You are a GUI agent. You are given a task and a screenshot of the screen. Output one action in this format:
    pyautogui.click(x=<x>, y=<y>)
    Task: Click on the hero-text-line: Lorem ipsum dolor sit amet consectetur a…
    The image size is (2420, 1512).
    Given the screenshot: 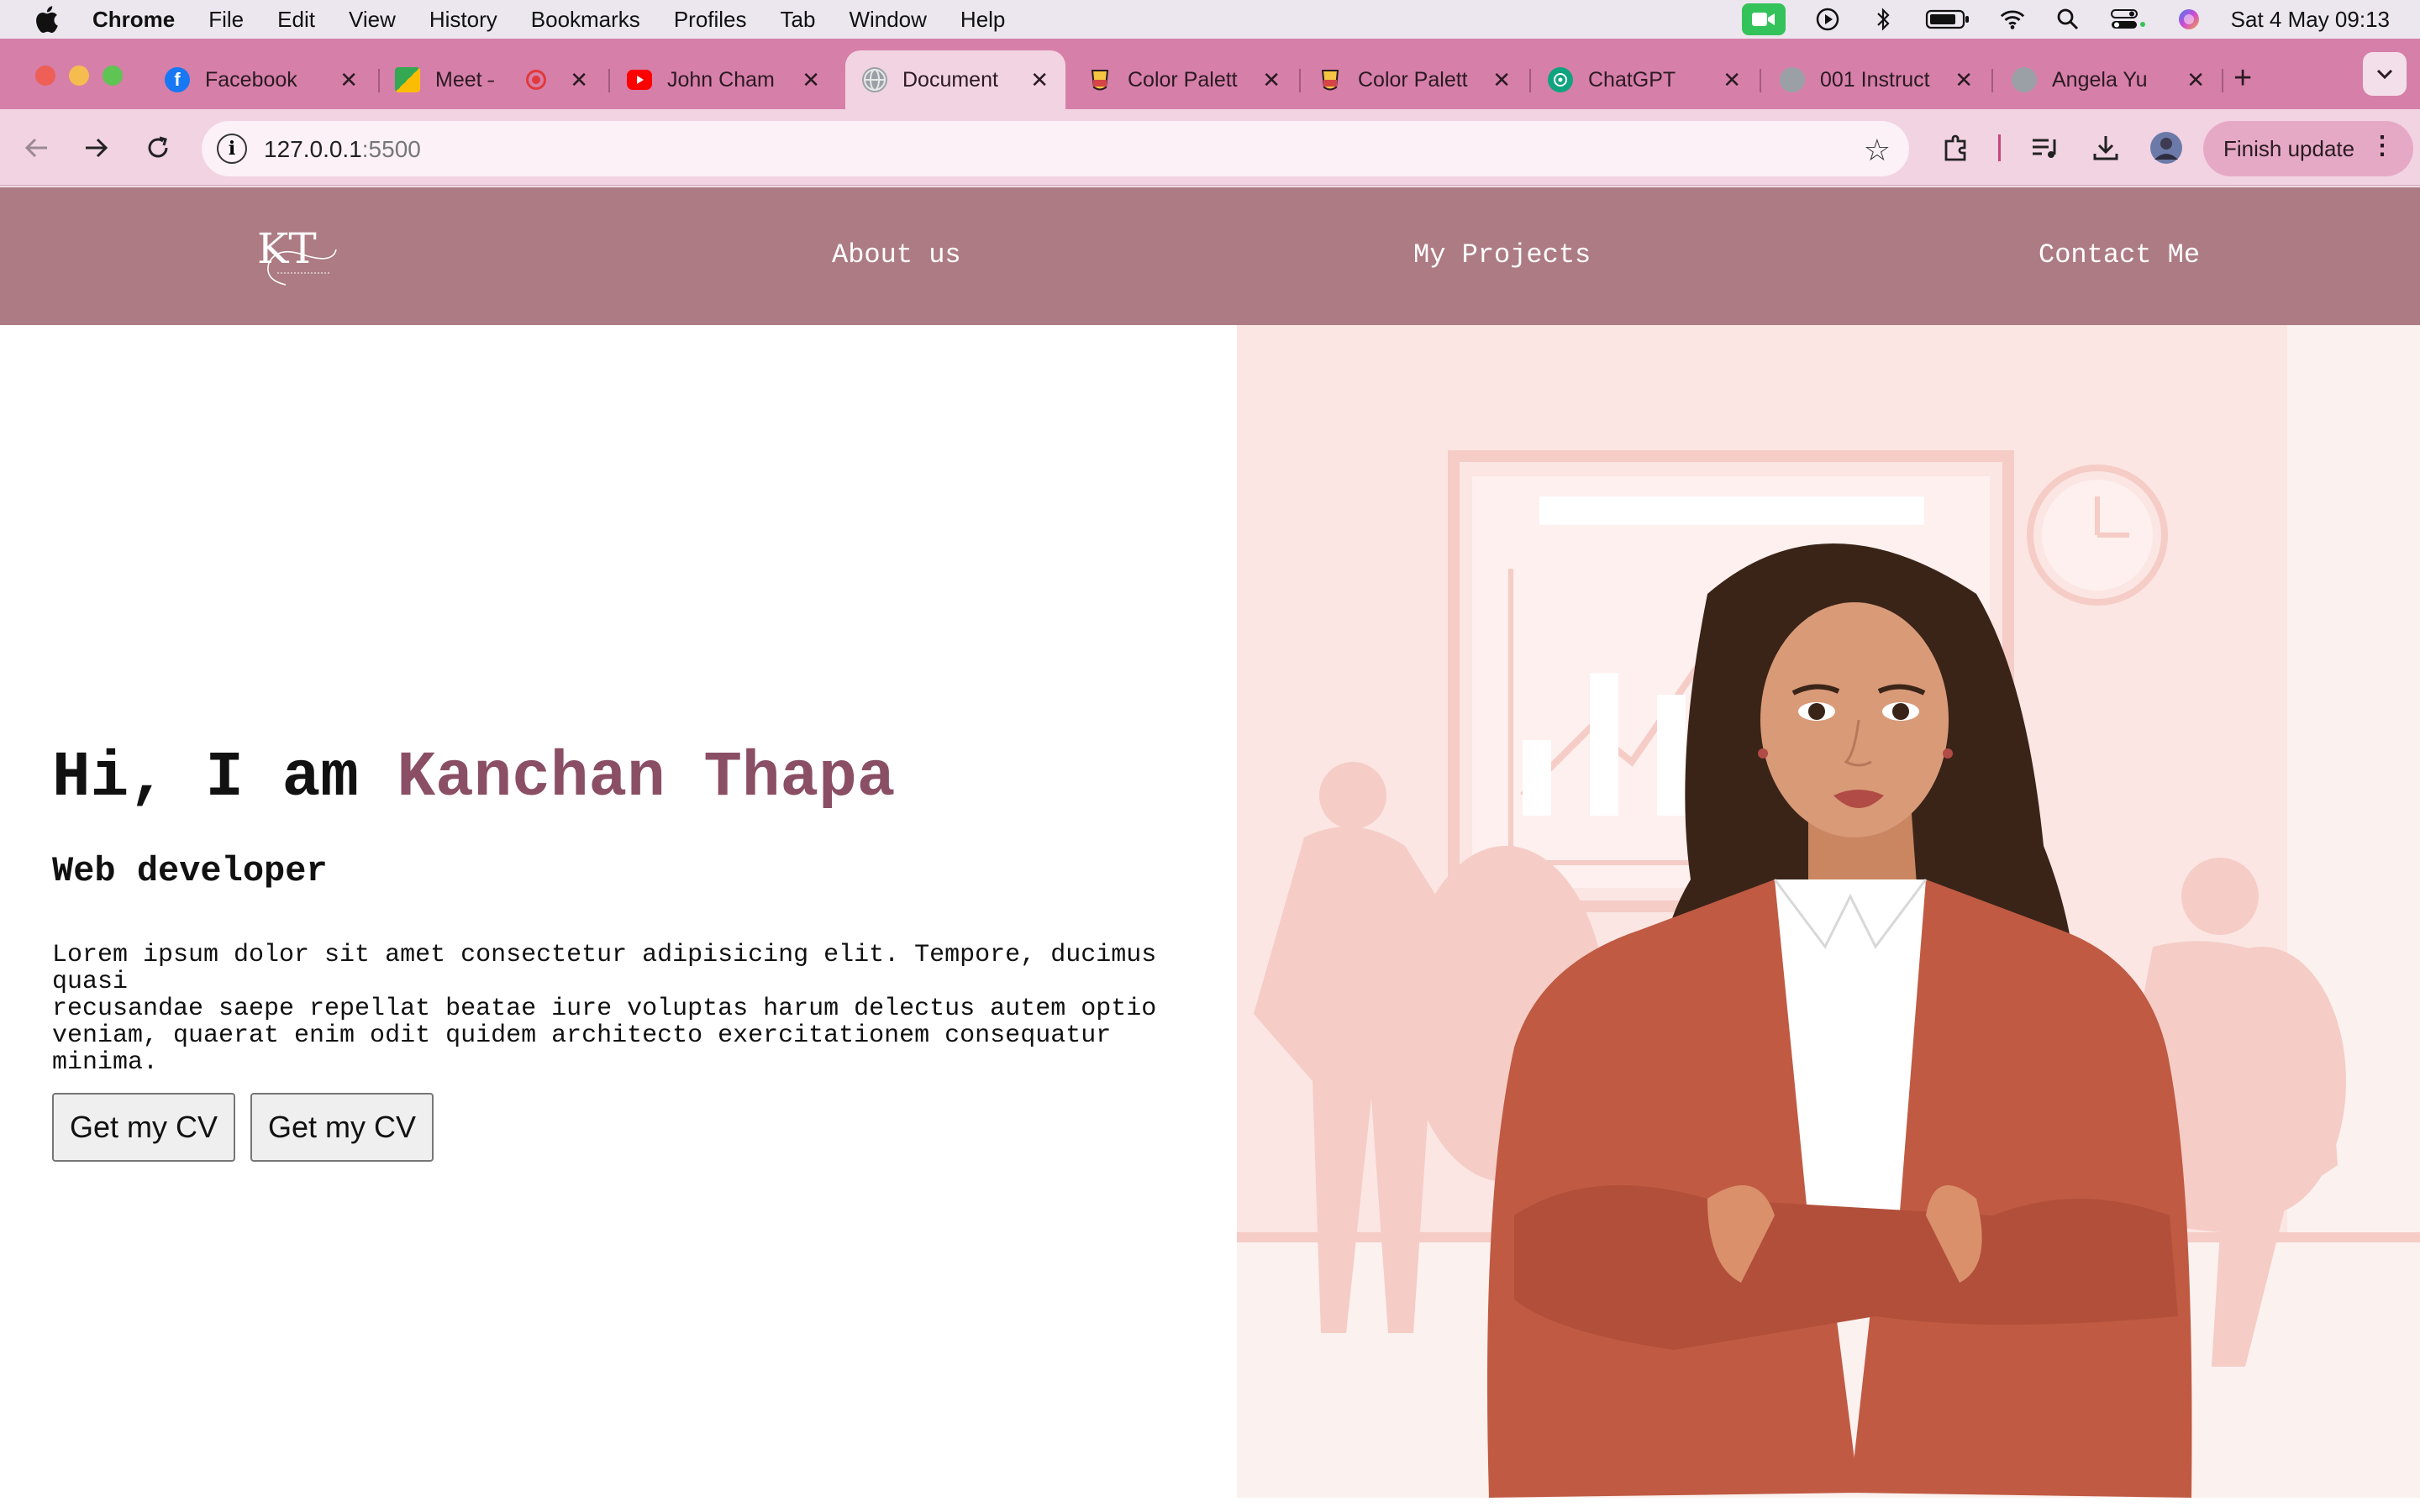 What is the action you would take?
    pyautogui.click(x=604, y=968)
    